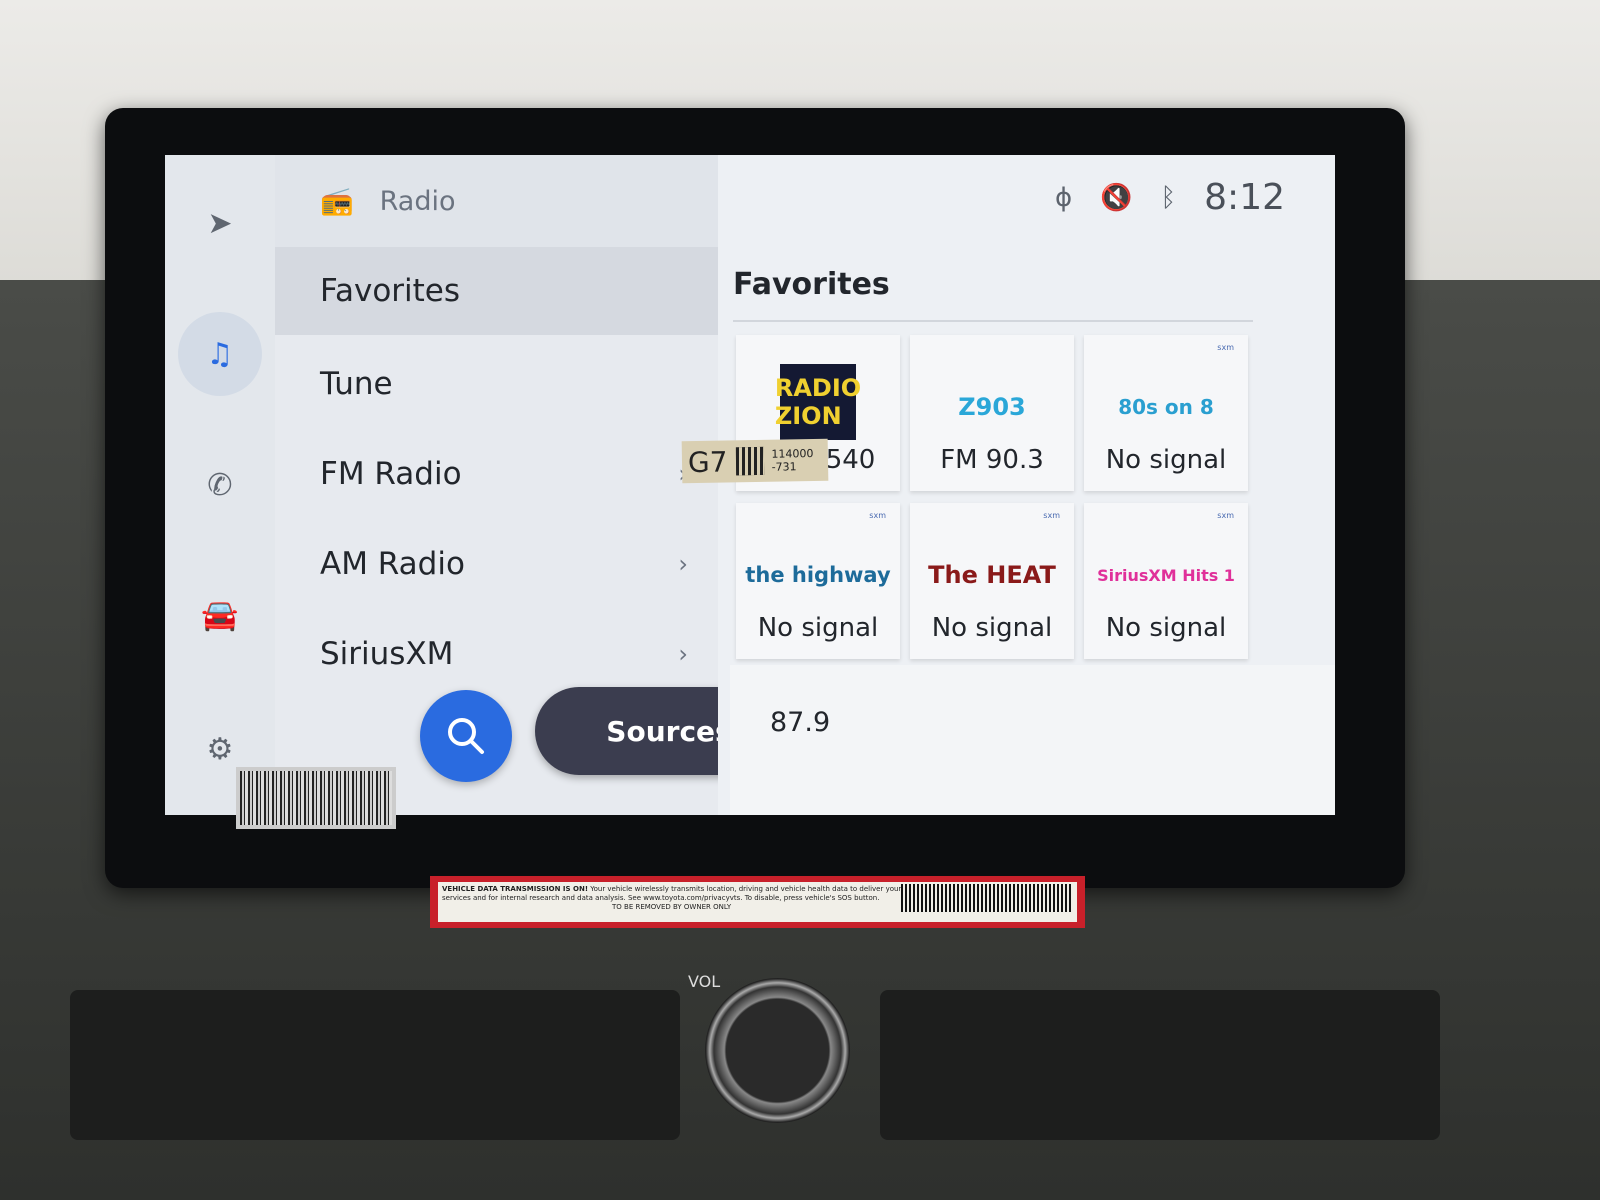  What do you see at coordinates (811, 284) in the screenshot?
I see `favorites-title: Favorites` at bounding box center [811, 284].